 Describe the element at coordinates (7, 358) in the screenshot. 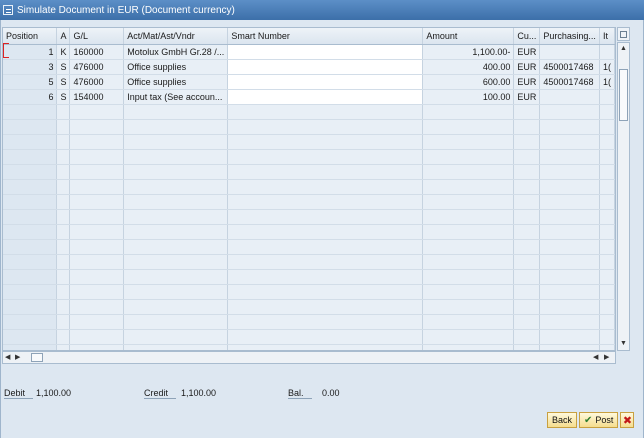

I see `scroll-left-icon: ◀` at that location.